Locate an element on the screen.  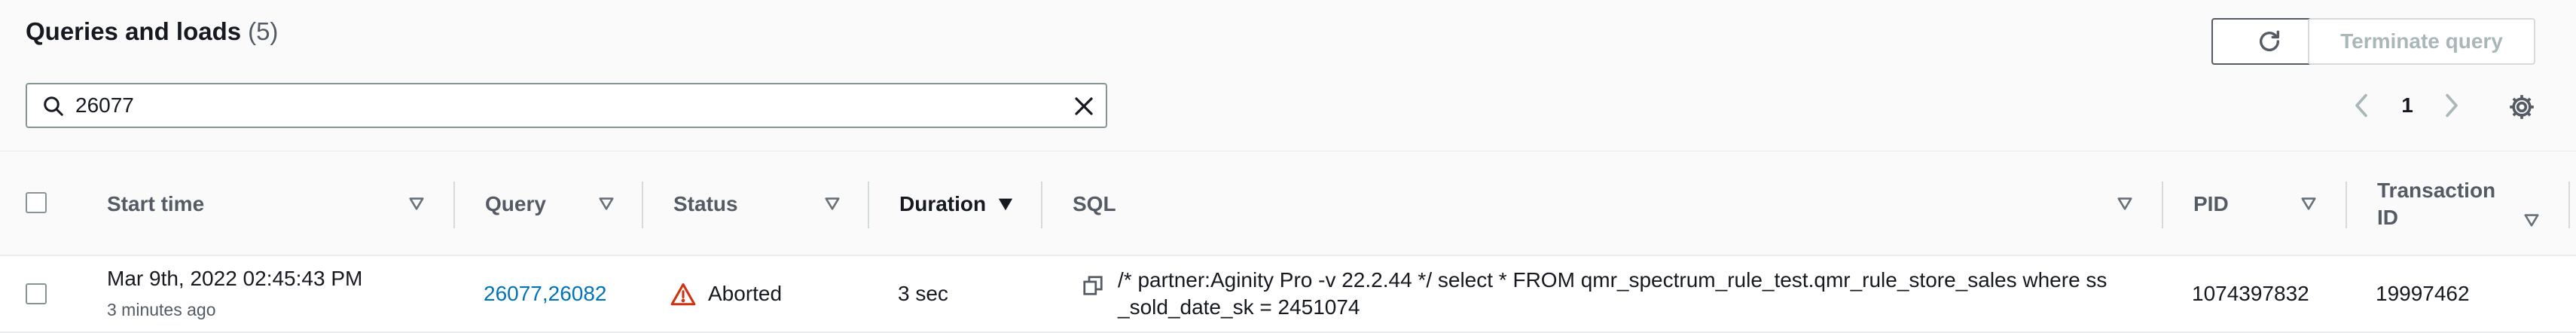
terminate-query-label: Terminate query is located at coordinates (2422, 41).